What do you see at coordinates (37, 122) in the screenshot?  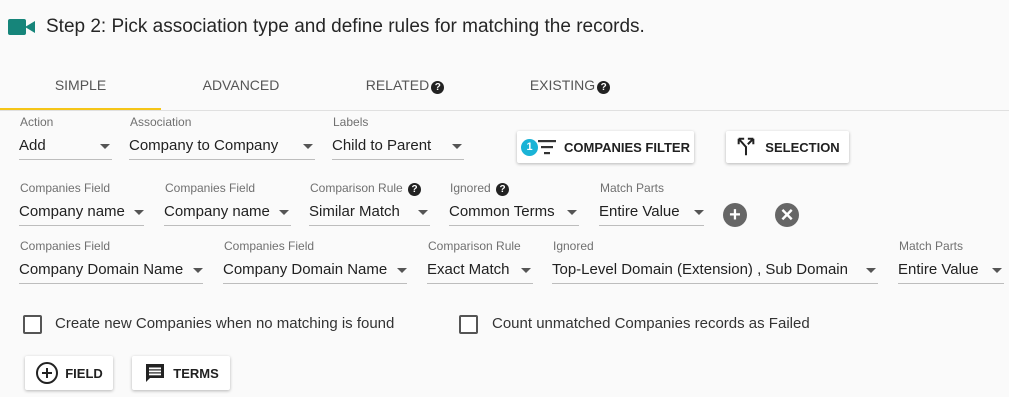 I see `action-label: Action` at bounding box center [37, 122].